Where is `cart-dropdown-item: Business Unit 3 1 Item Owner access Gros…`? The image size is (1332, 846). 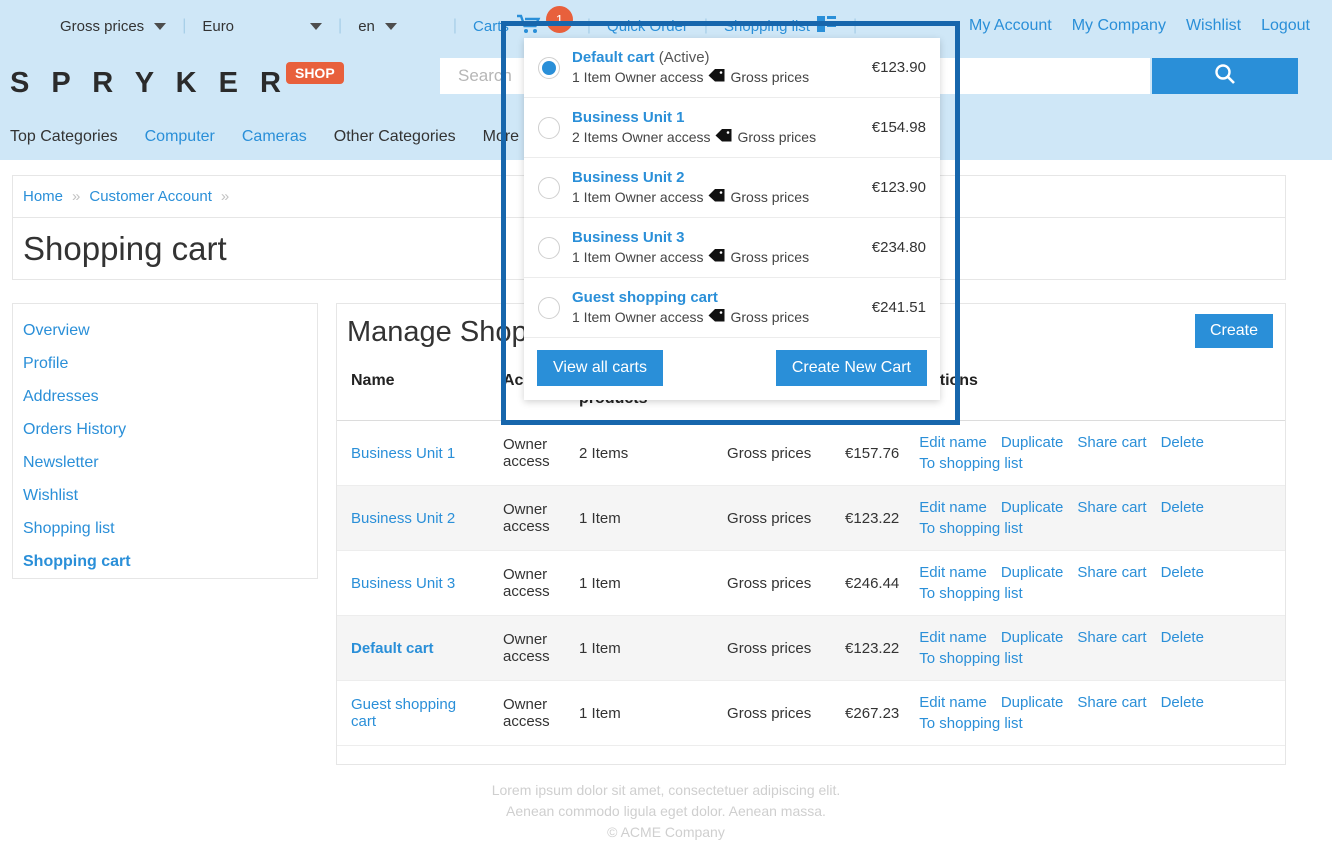 cart-dropdown-item: Business Unit 3 1 Item Owner access Gros… is located at coordinates (732, 248).